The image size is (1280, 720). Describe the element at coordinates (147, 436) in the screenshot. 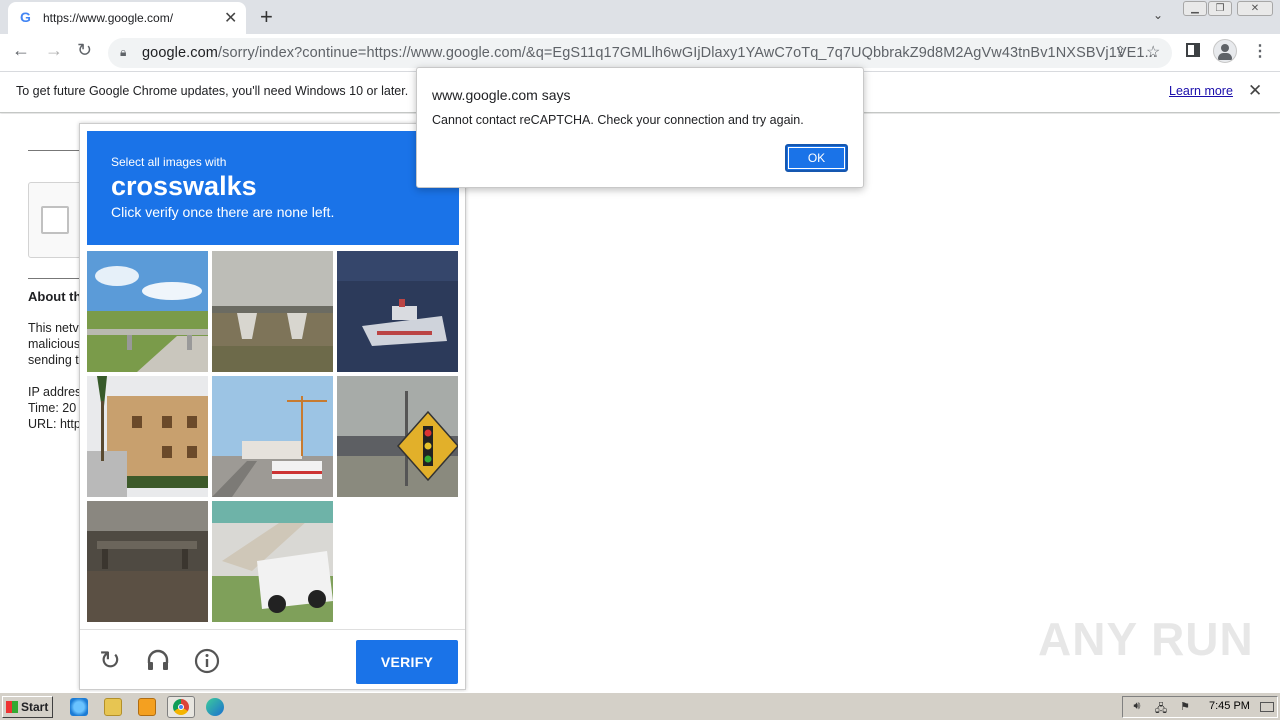

I see `image-tile-apartment-building-palms` at that location.